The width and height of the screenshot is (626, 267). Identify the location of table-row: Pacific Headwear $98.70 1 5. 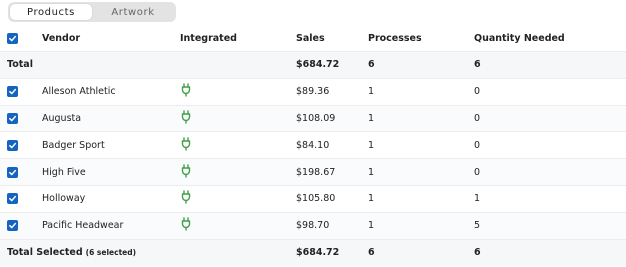
(313, 226).